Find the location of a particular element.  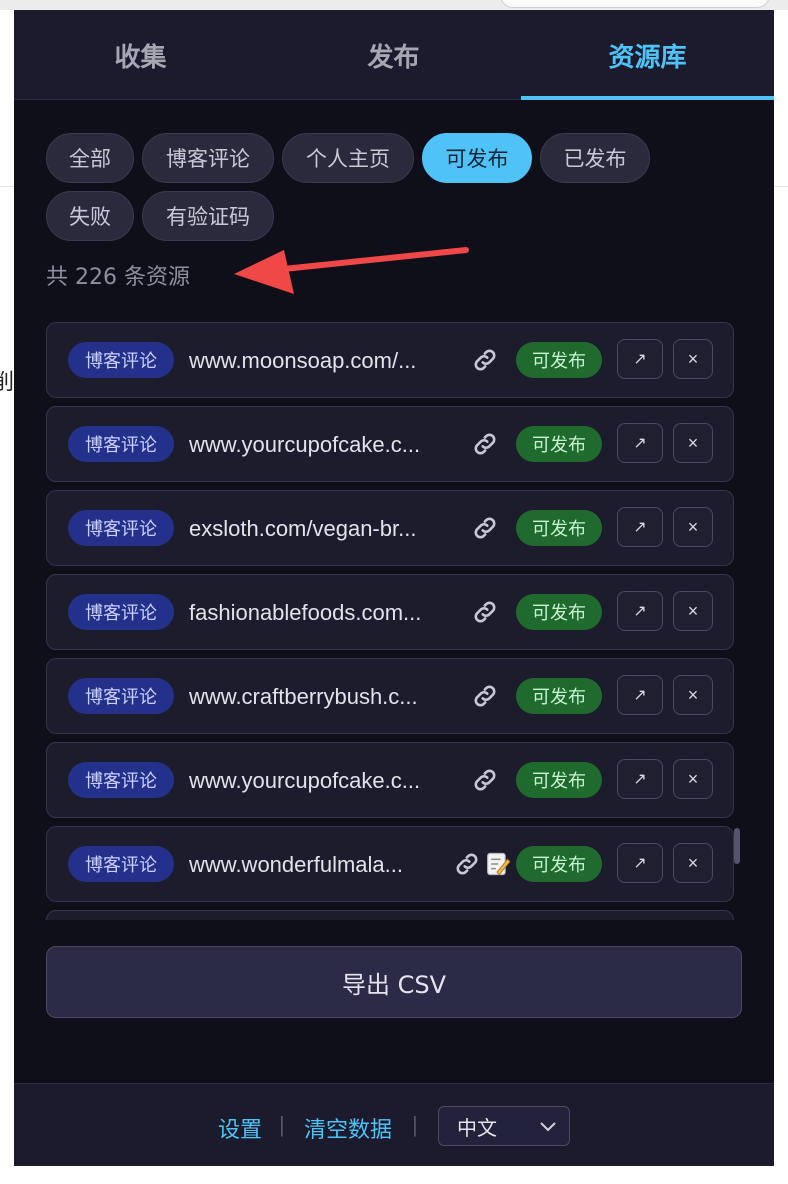

filter-captcha: 有验证码 is located at coordinates (208, 216).